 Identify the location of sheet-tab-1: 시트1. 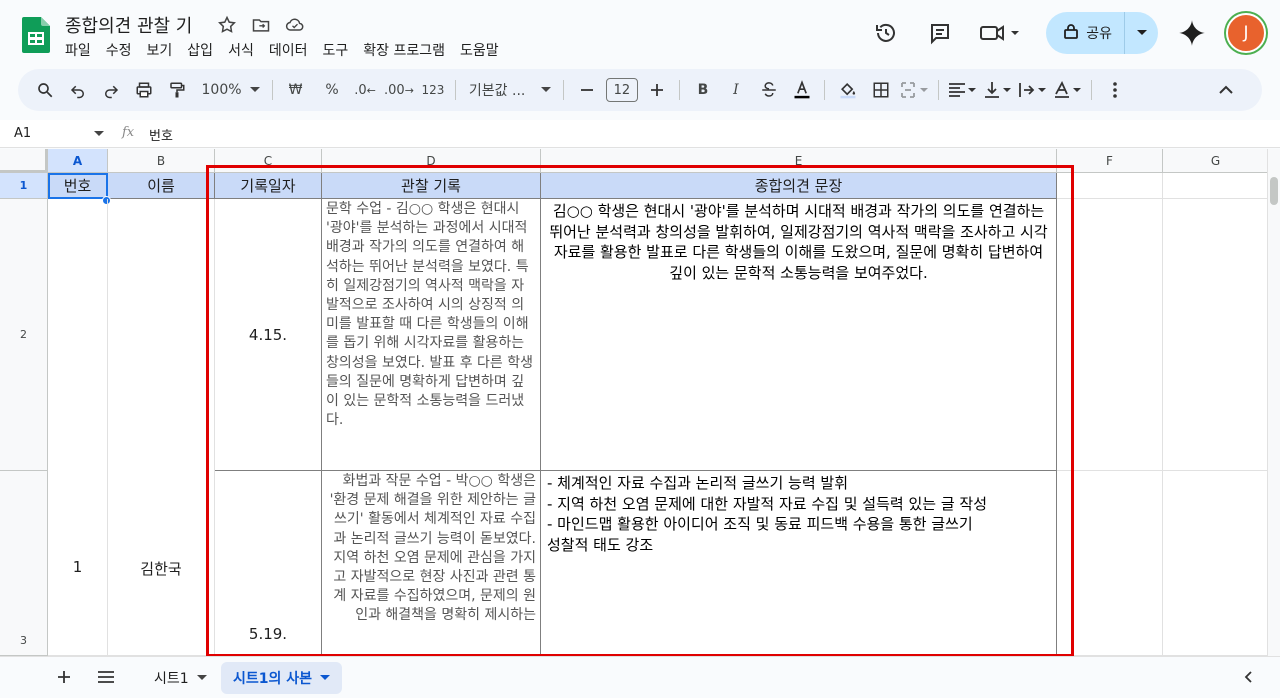
(180, 678).